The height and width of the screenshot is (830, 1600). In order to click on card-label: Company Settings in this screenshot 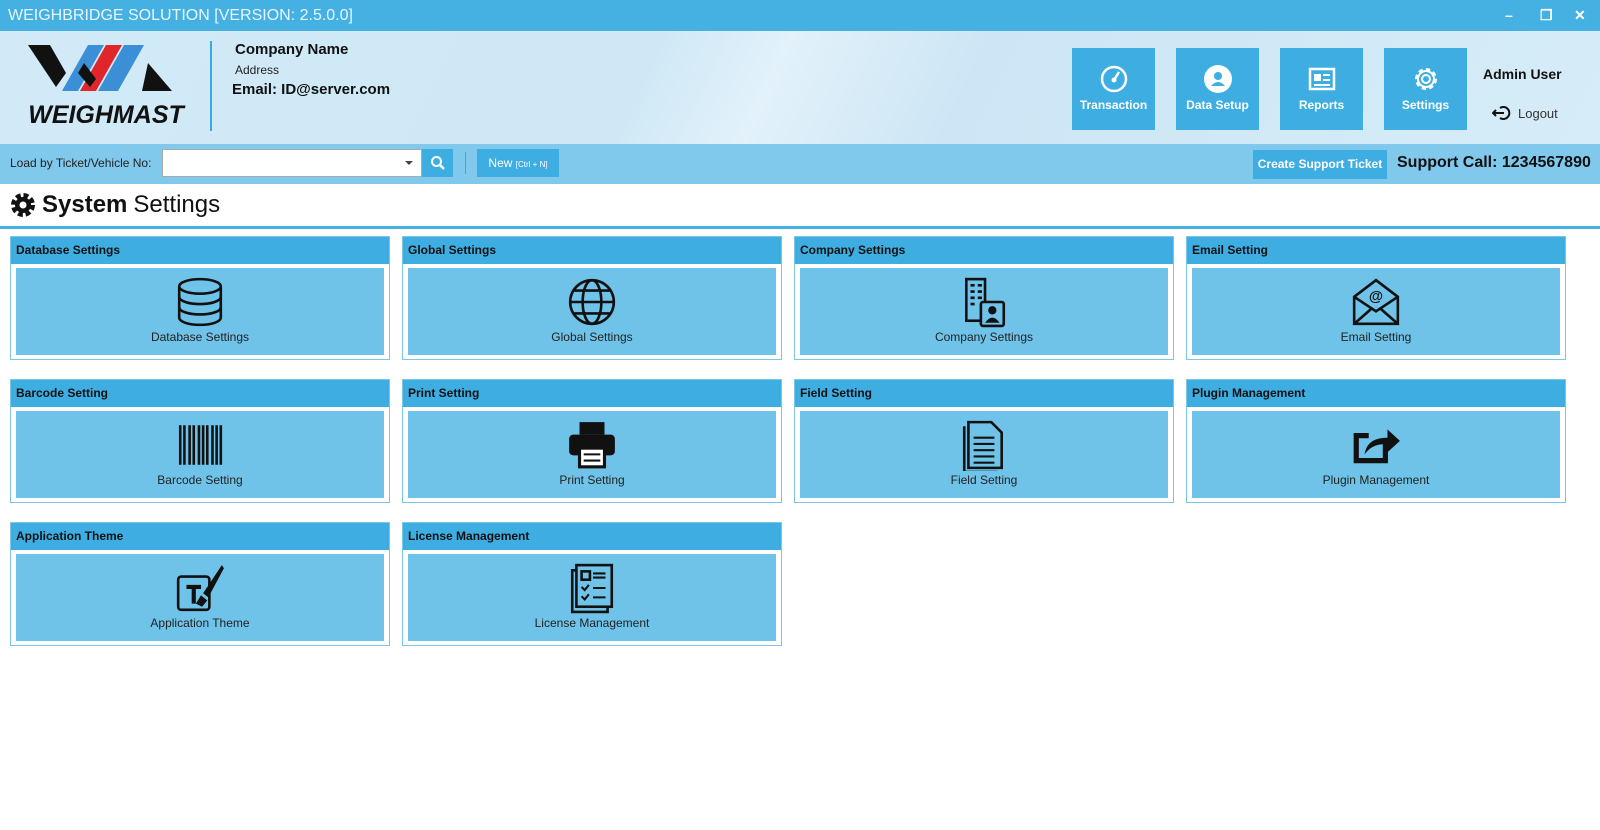, I will do `click(984, 337)`.